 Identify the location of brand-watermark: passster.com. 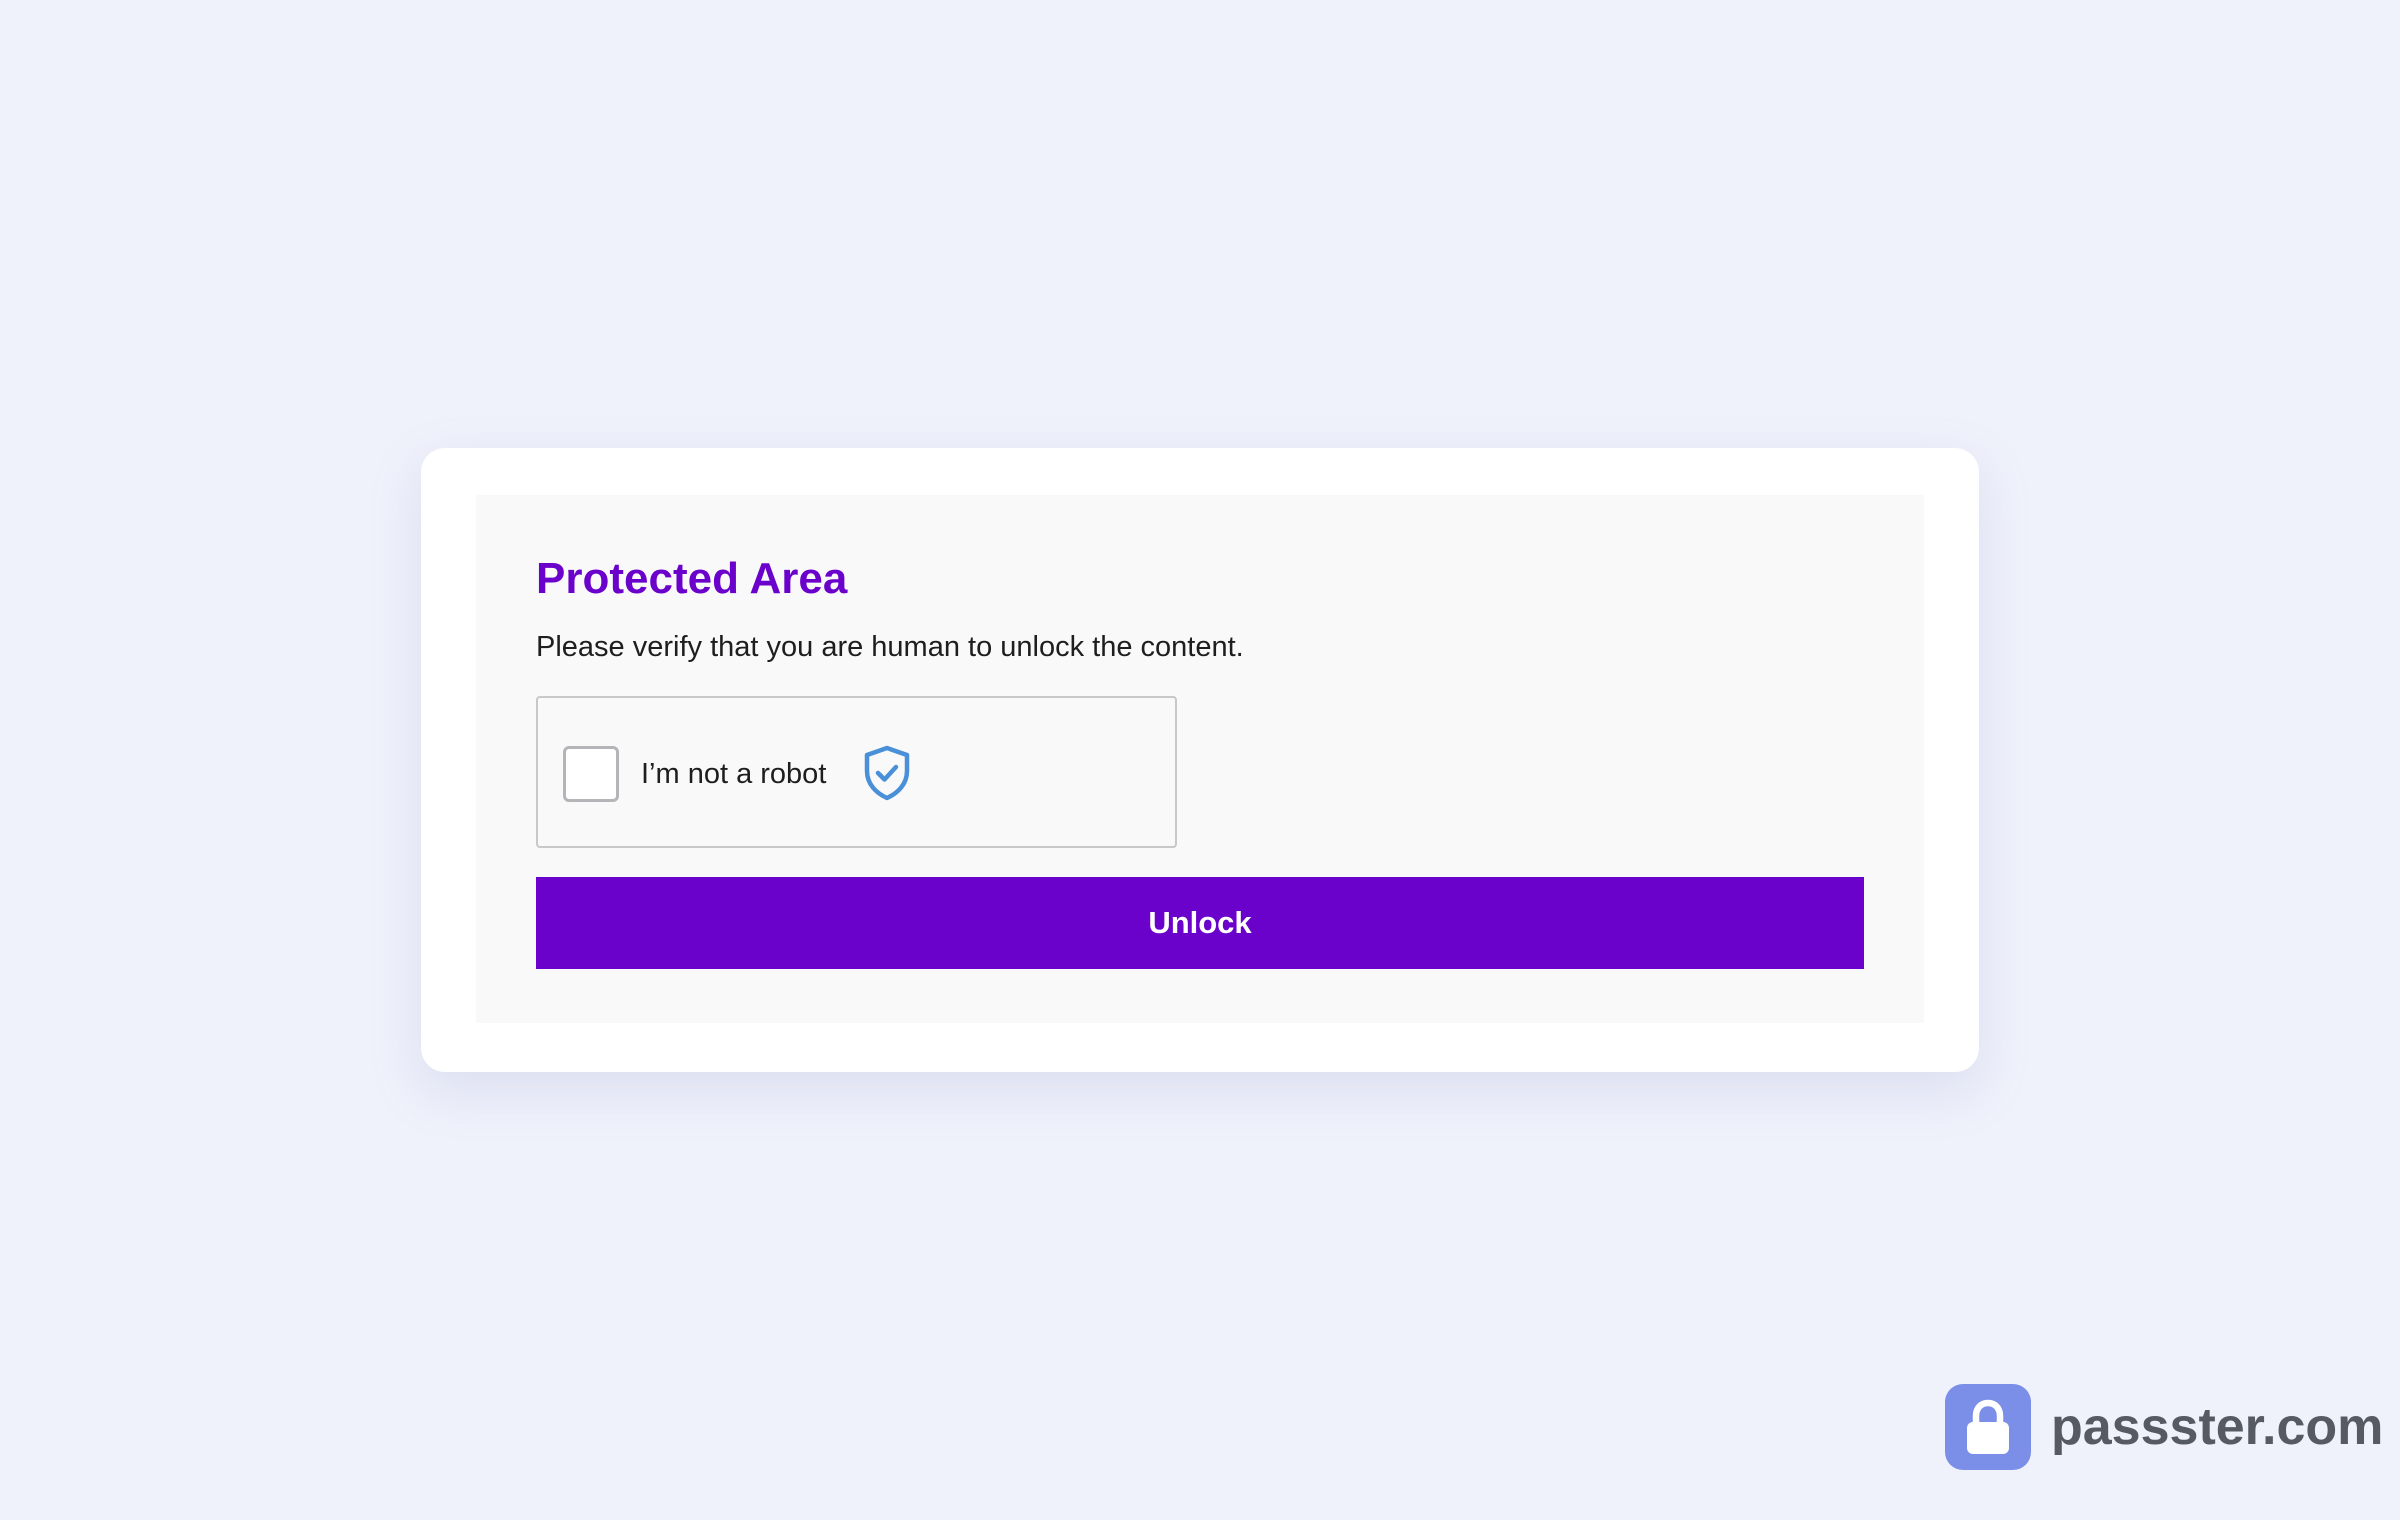
(2164, 1427).